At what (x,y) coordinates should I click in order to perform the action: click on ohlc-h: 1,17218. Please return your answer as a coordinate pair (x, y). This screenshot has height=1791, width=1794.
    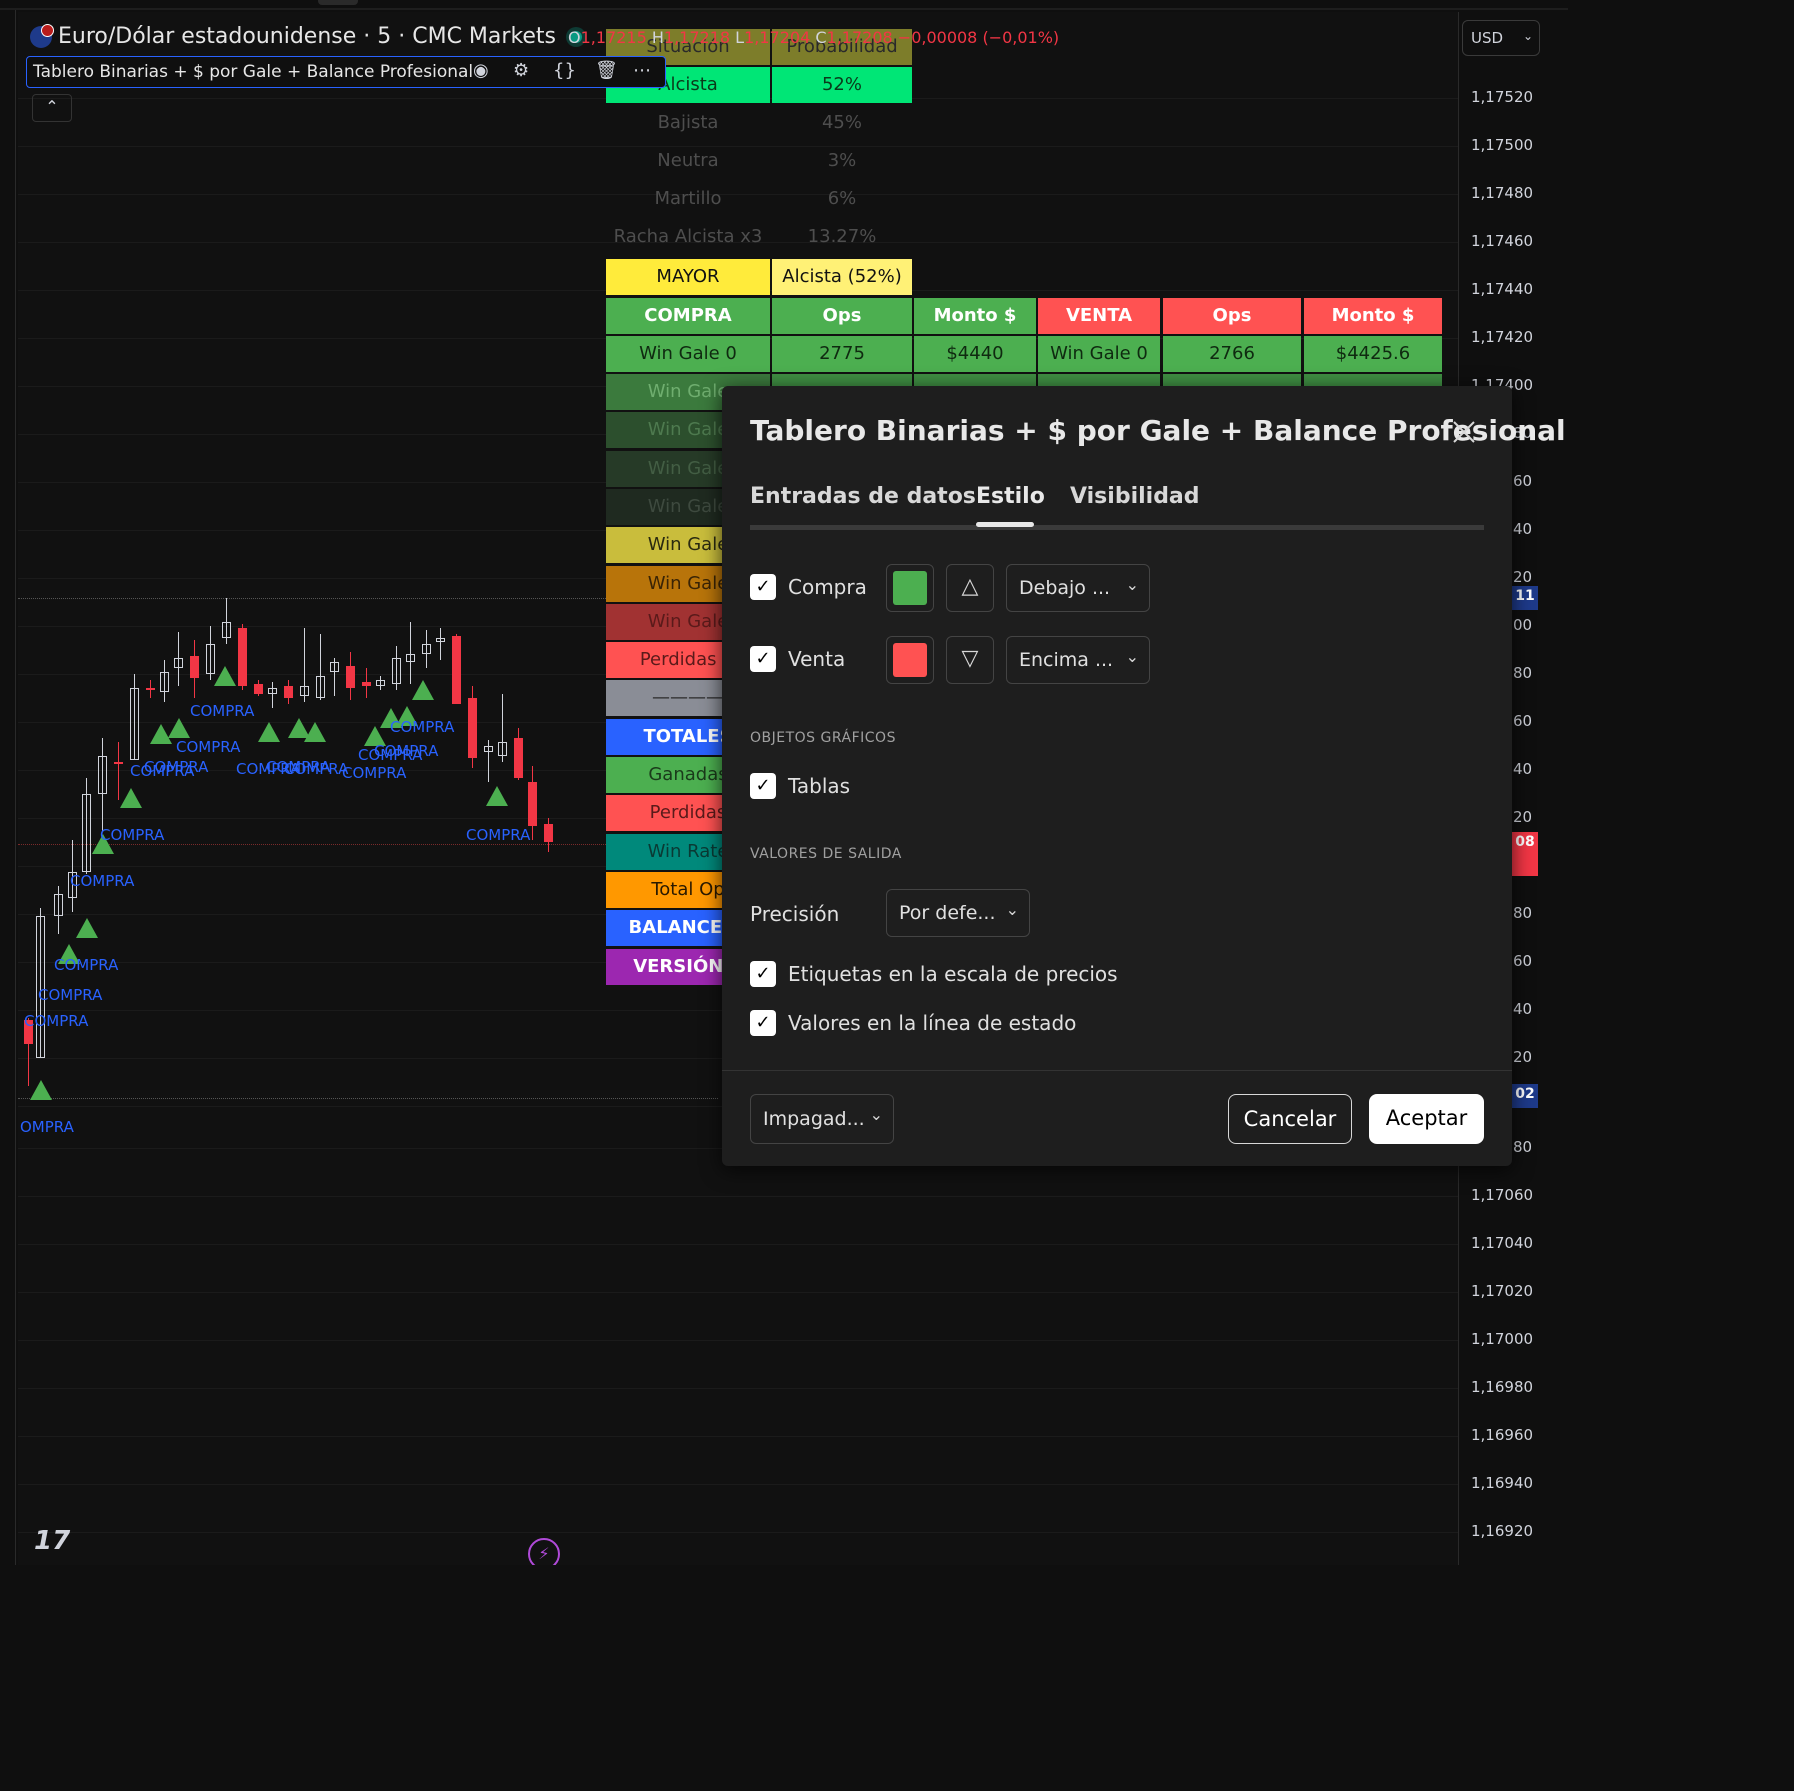
    Looking at the image, I should click on (697, 37).